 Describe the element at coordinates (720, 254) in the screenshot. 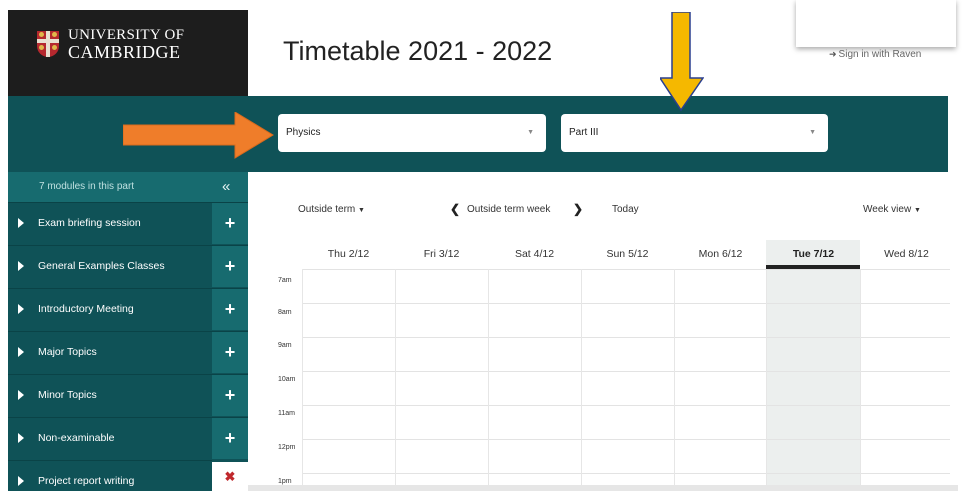

I see `day-header: Mon 6/12` at that location.